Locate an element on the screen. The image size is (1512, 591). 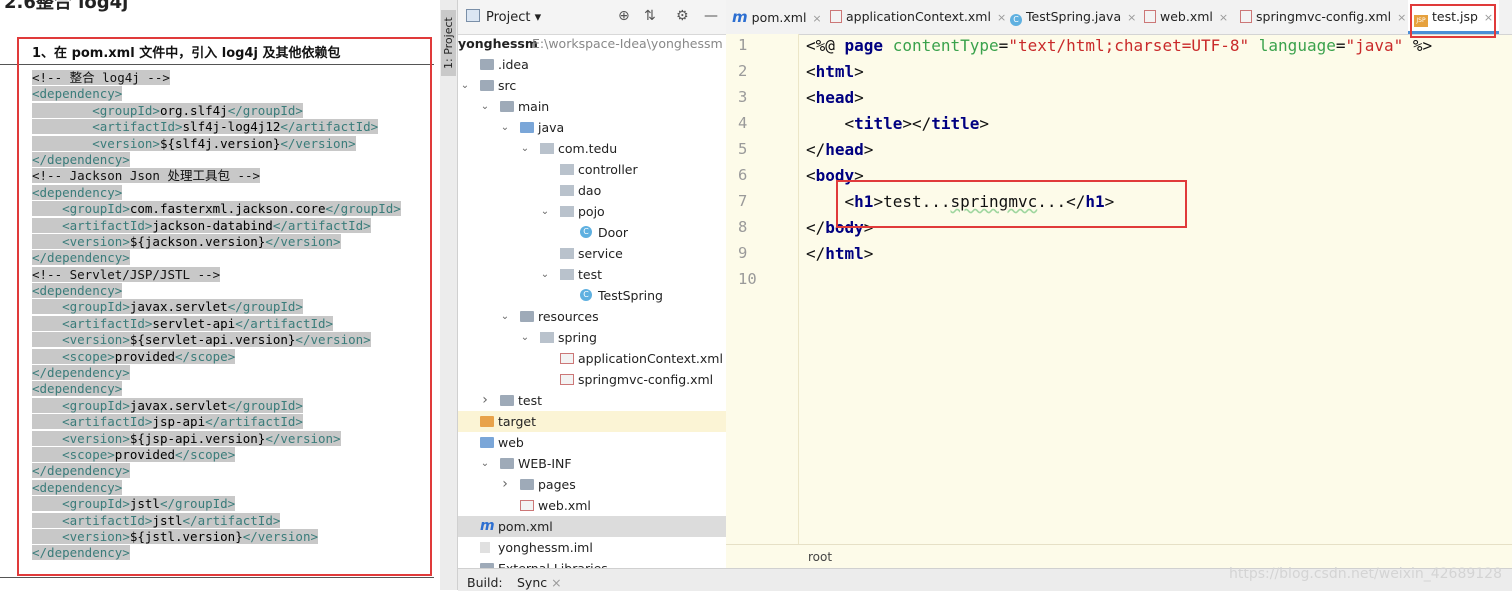
tab-label: test.jsp is located at coordinates (1455, 16).